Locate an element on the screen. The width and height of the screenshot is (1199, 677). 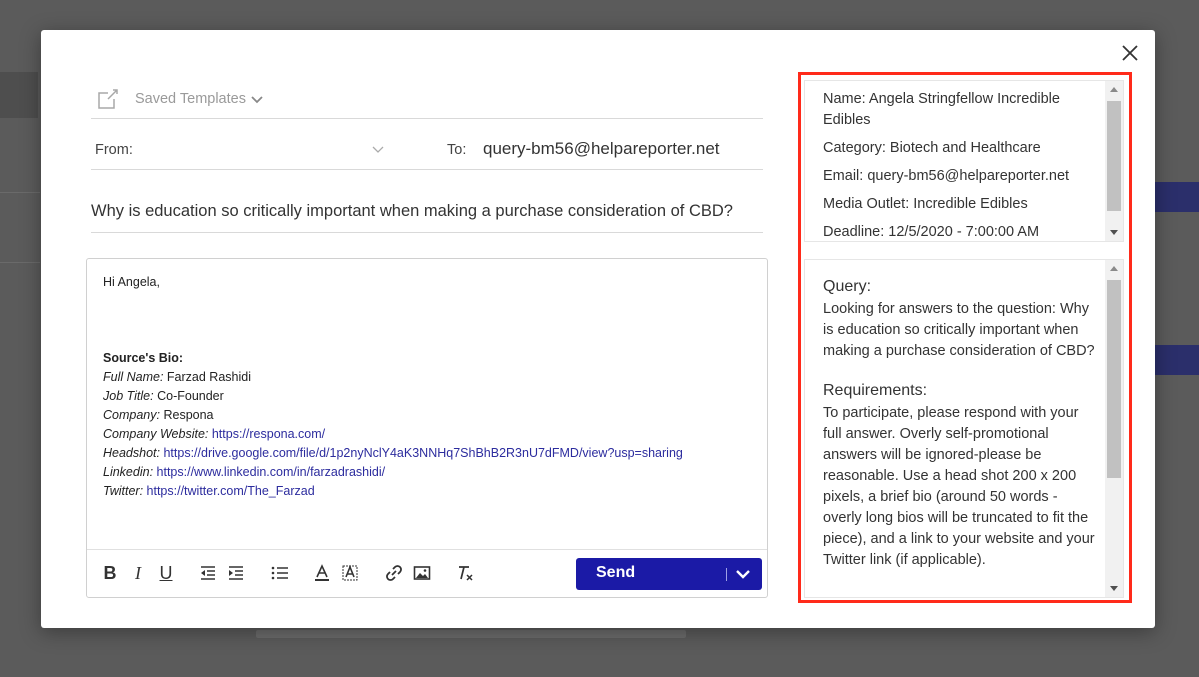
close-icon is located at coordinates (1130, 53).